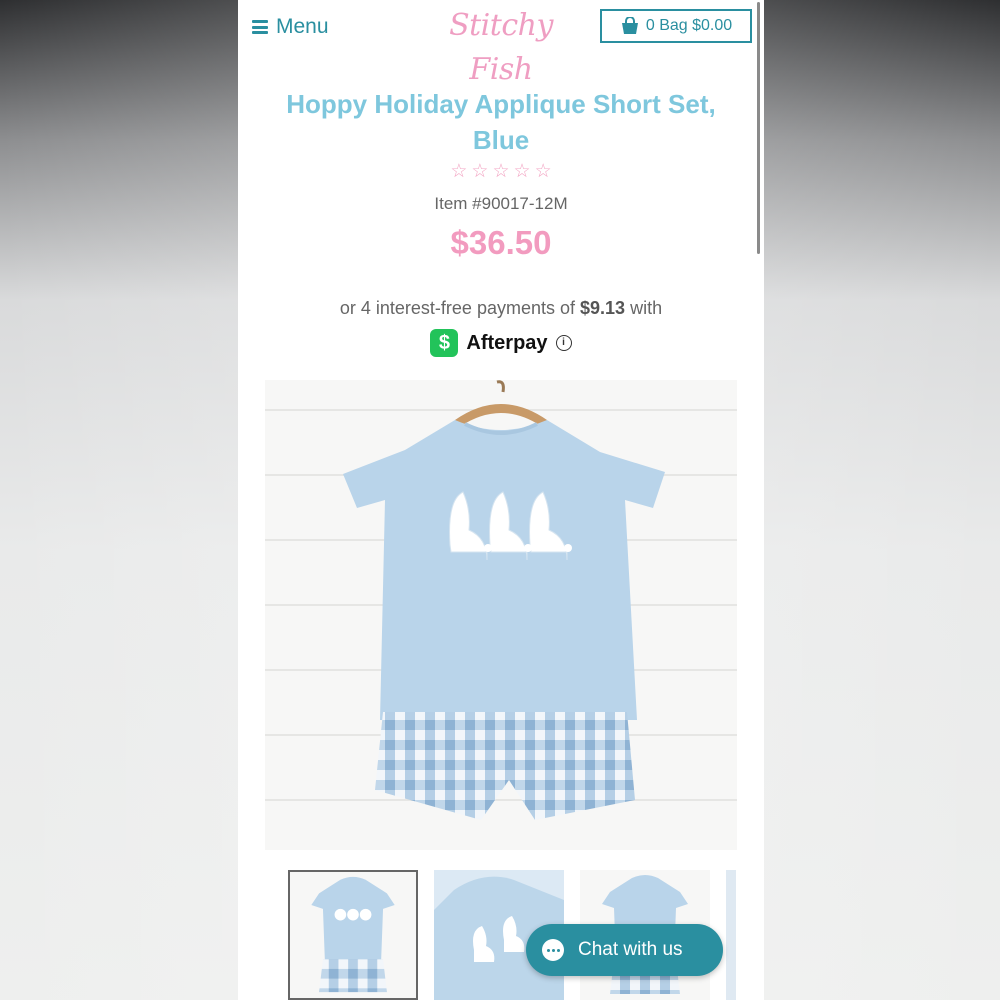  What do you see at coordinates (646, 308) in the screenshot?
I see `afterpay-suffix: with` at bounding box center [646, 308].